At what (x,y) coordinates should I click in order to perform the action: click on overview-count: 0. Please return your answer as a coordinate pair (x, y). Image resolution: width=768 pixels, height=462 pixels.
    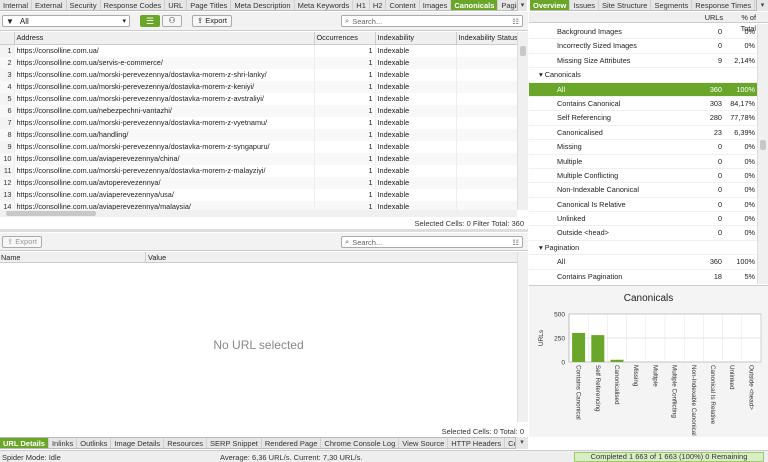
    Looking at the image, I should click on (719, 233).